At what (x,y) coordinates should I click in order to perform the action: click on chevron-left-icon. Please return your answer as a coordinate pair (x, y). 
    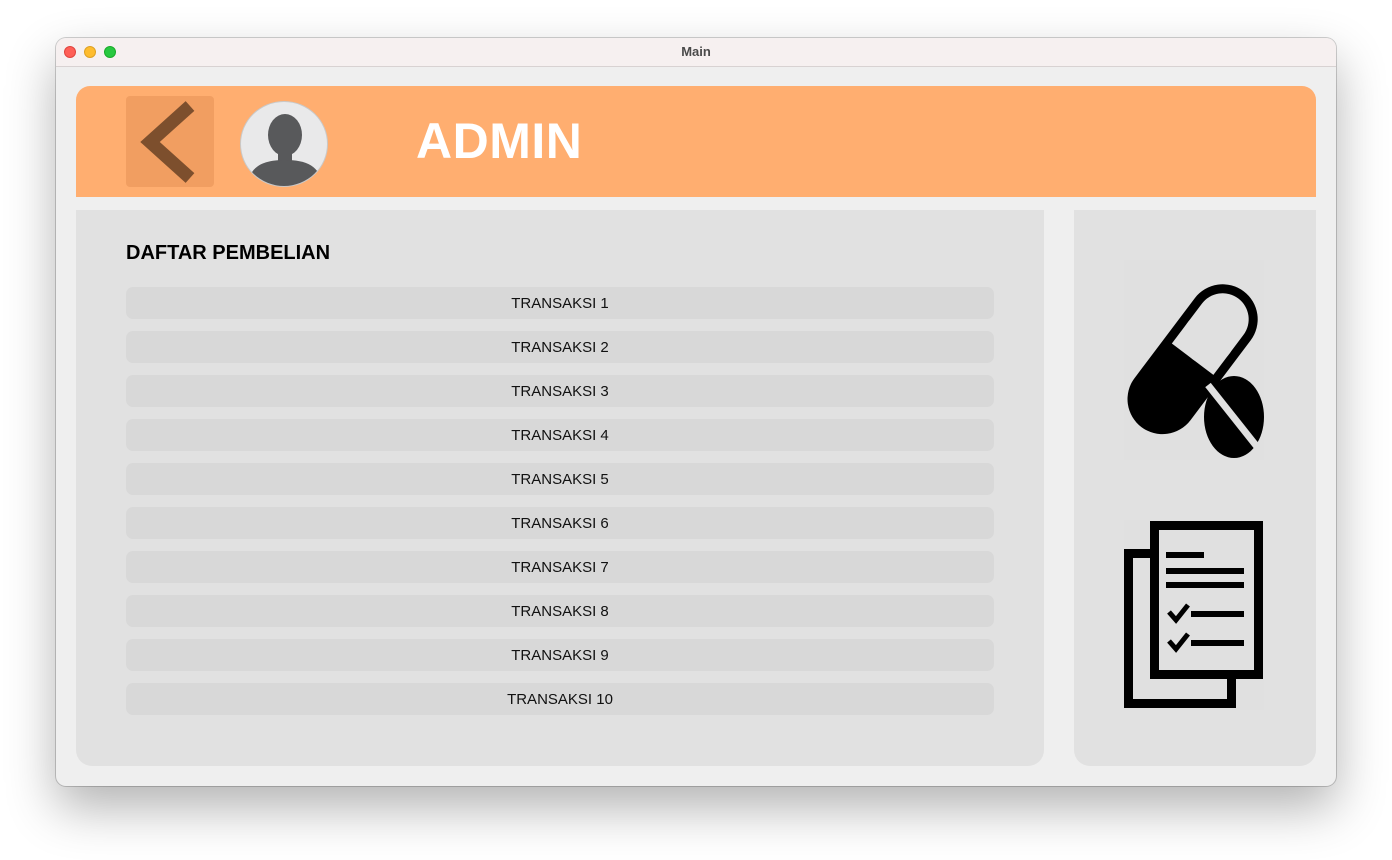
    Looking at the image, I should click on (167, 142).